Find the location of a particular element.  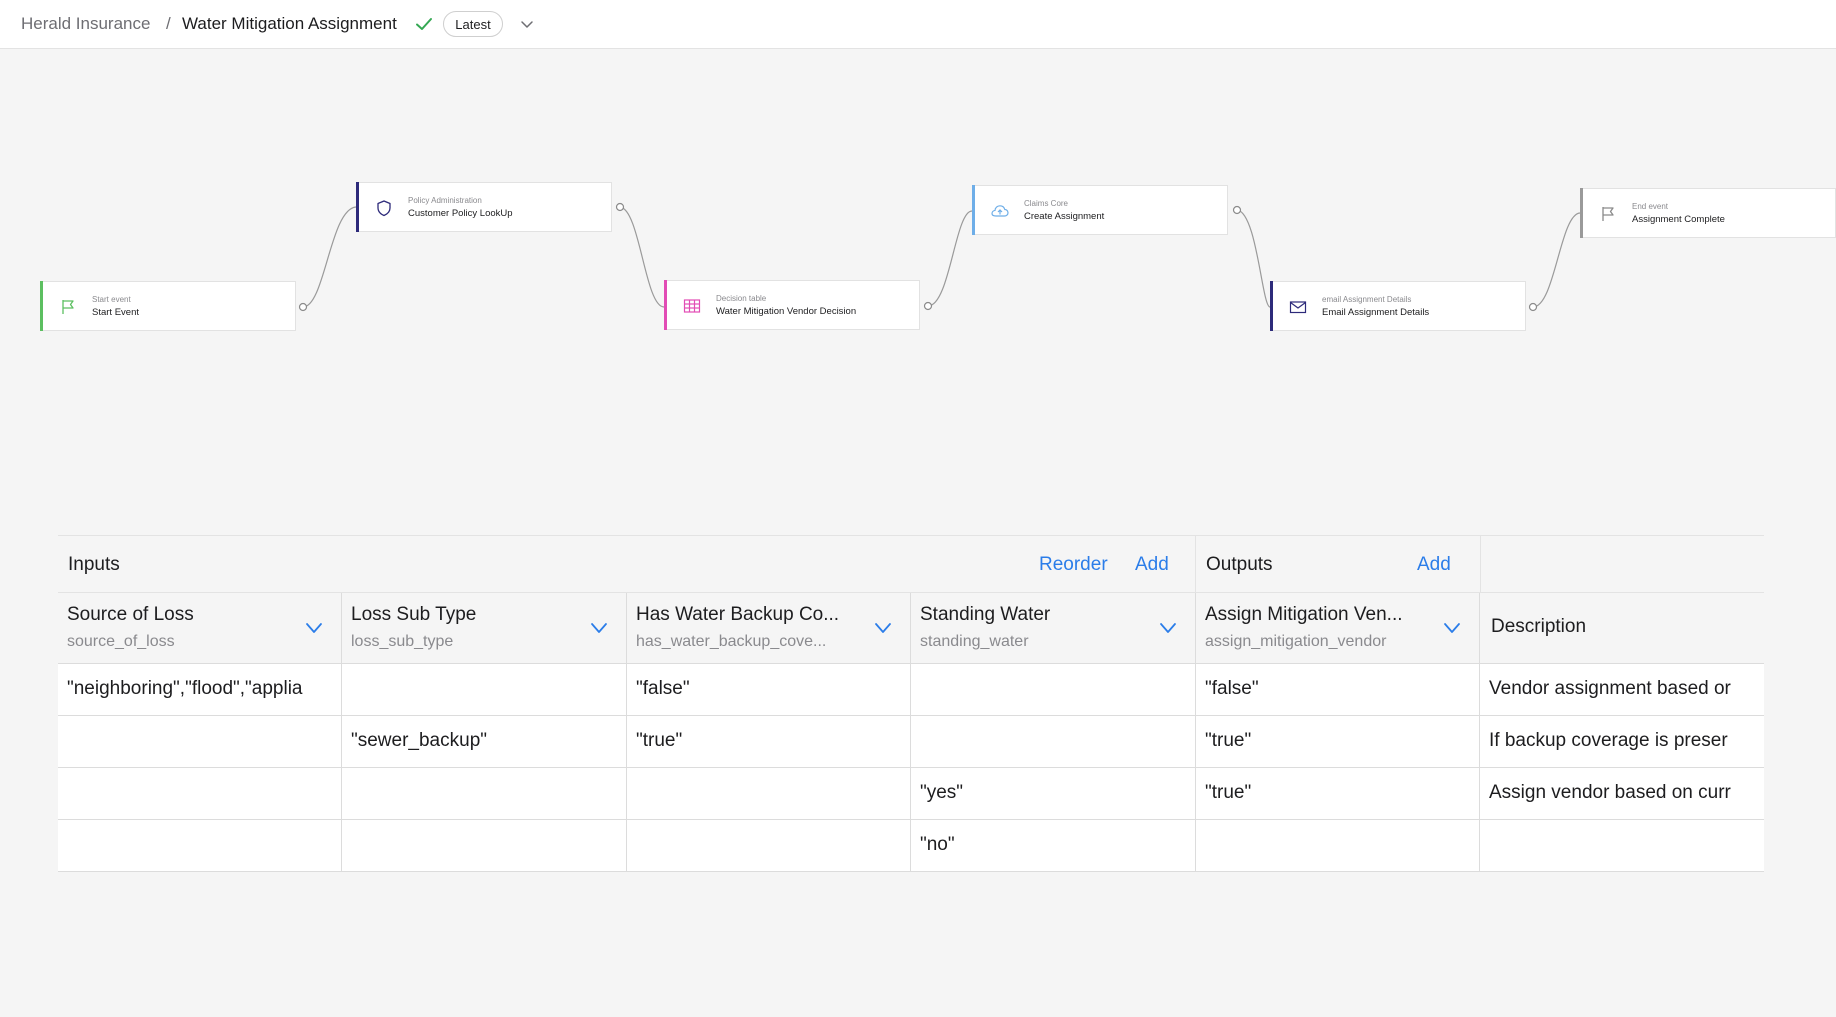

shield-icon is located at coordinates (384, 208).